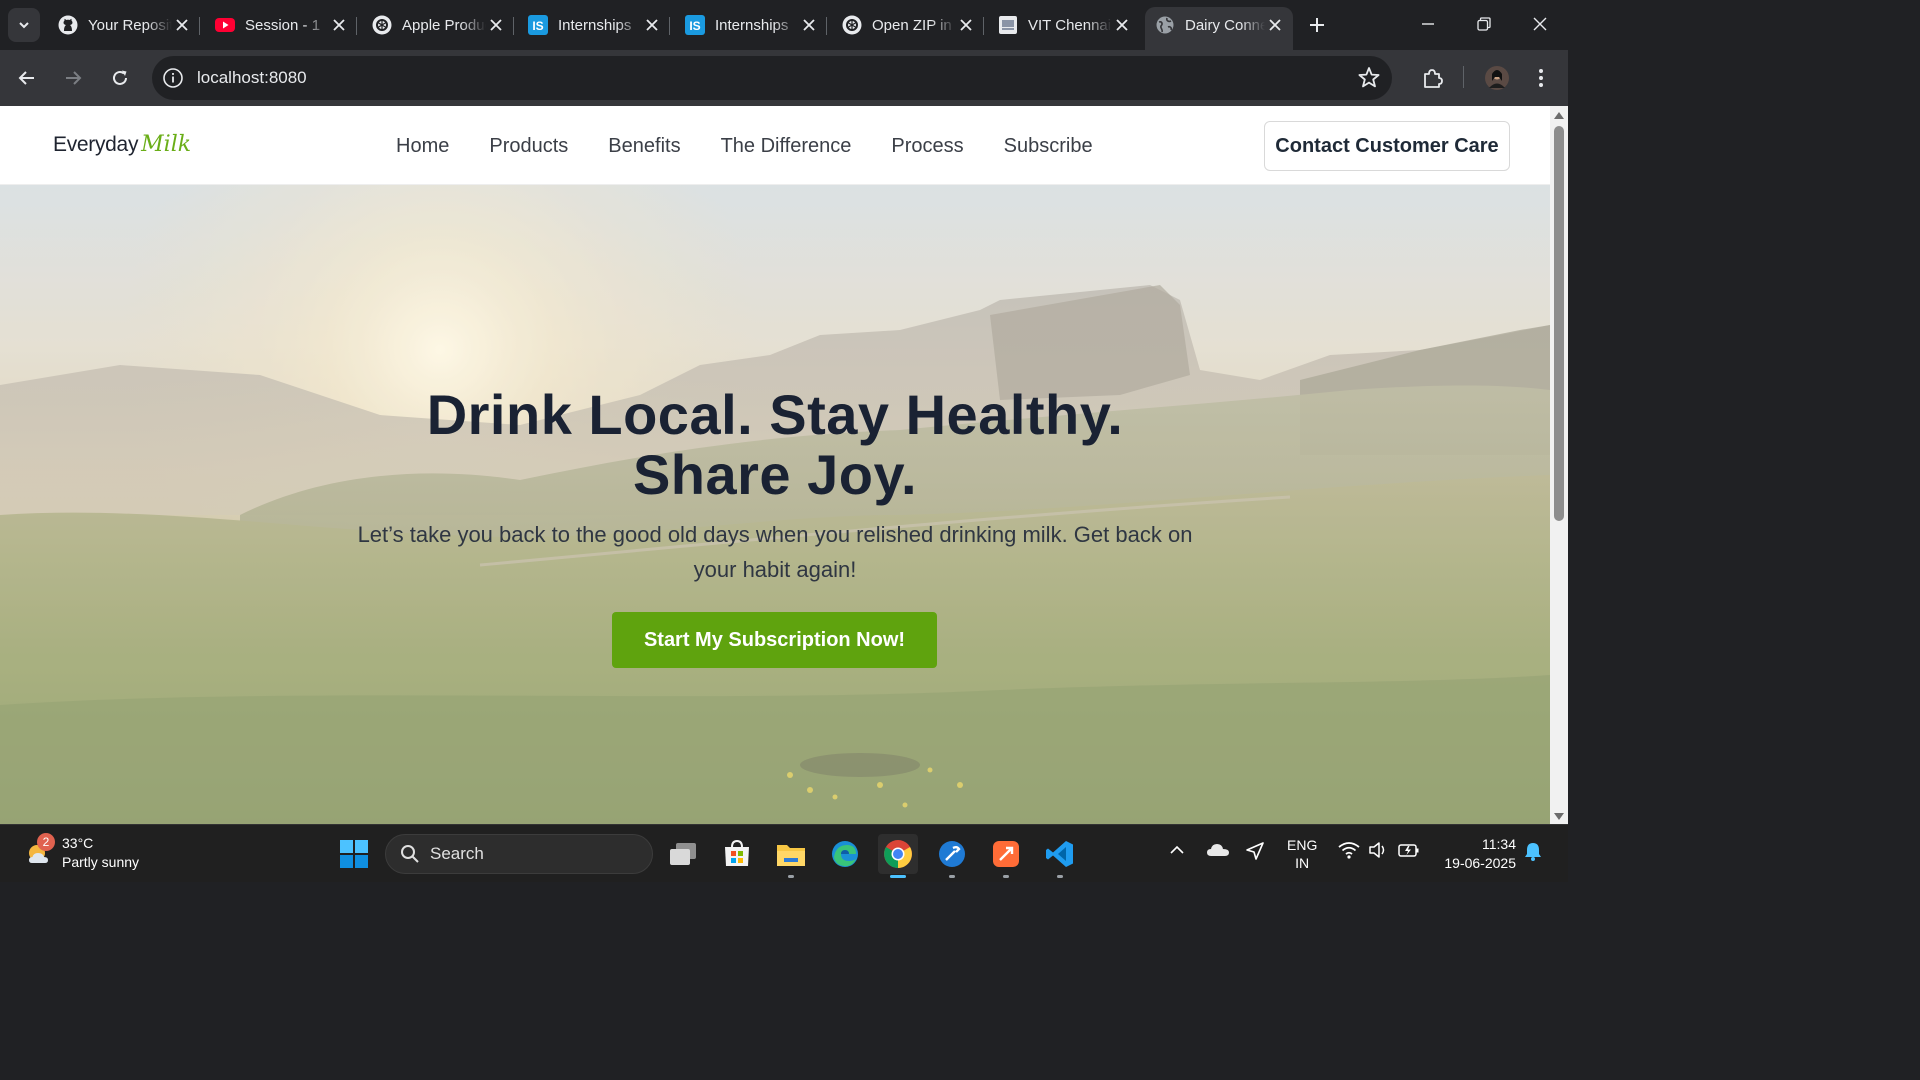 The height and width of the screenshot is (1080, 1920). I want to click on tab-search-button, so click(24, 25).